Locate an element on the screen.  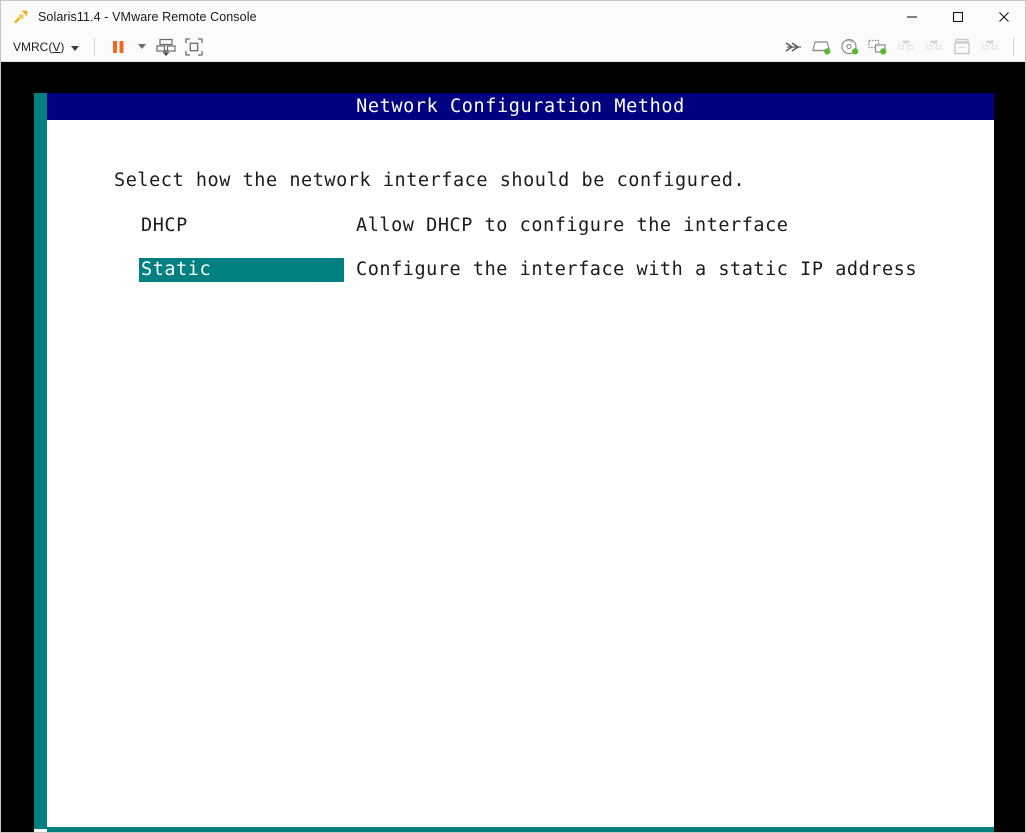
vmware-remote-console-icon is located at coordinates (21, 17).